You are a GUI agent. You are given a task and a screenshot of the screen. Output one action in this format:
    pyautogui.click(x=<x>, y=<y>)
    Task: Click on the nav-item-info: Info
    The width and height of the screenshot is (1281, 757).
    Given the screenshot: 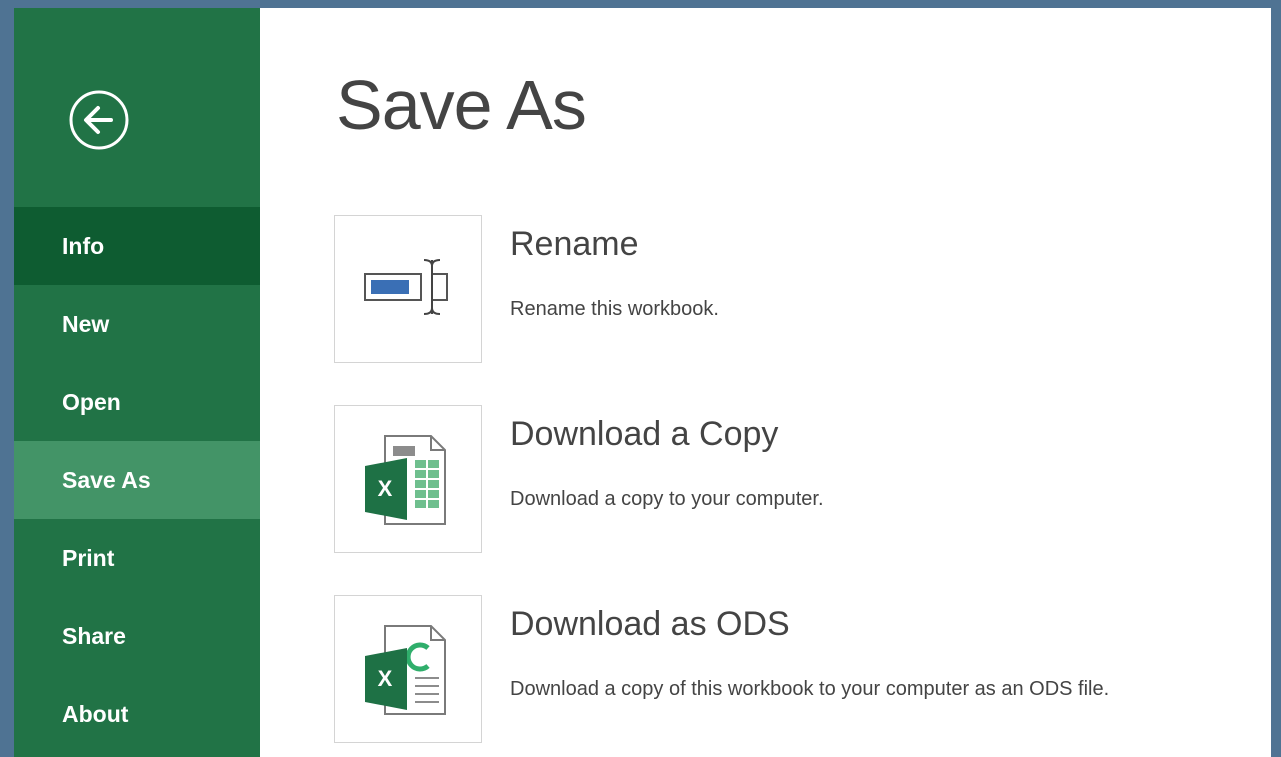 What is the action you would take?
    pyautogui.click(x=137, y=246)
    